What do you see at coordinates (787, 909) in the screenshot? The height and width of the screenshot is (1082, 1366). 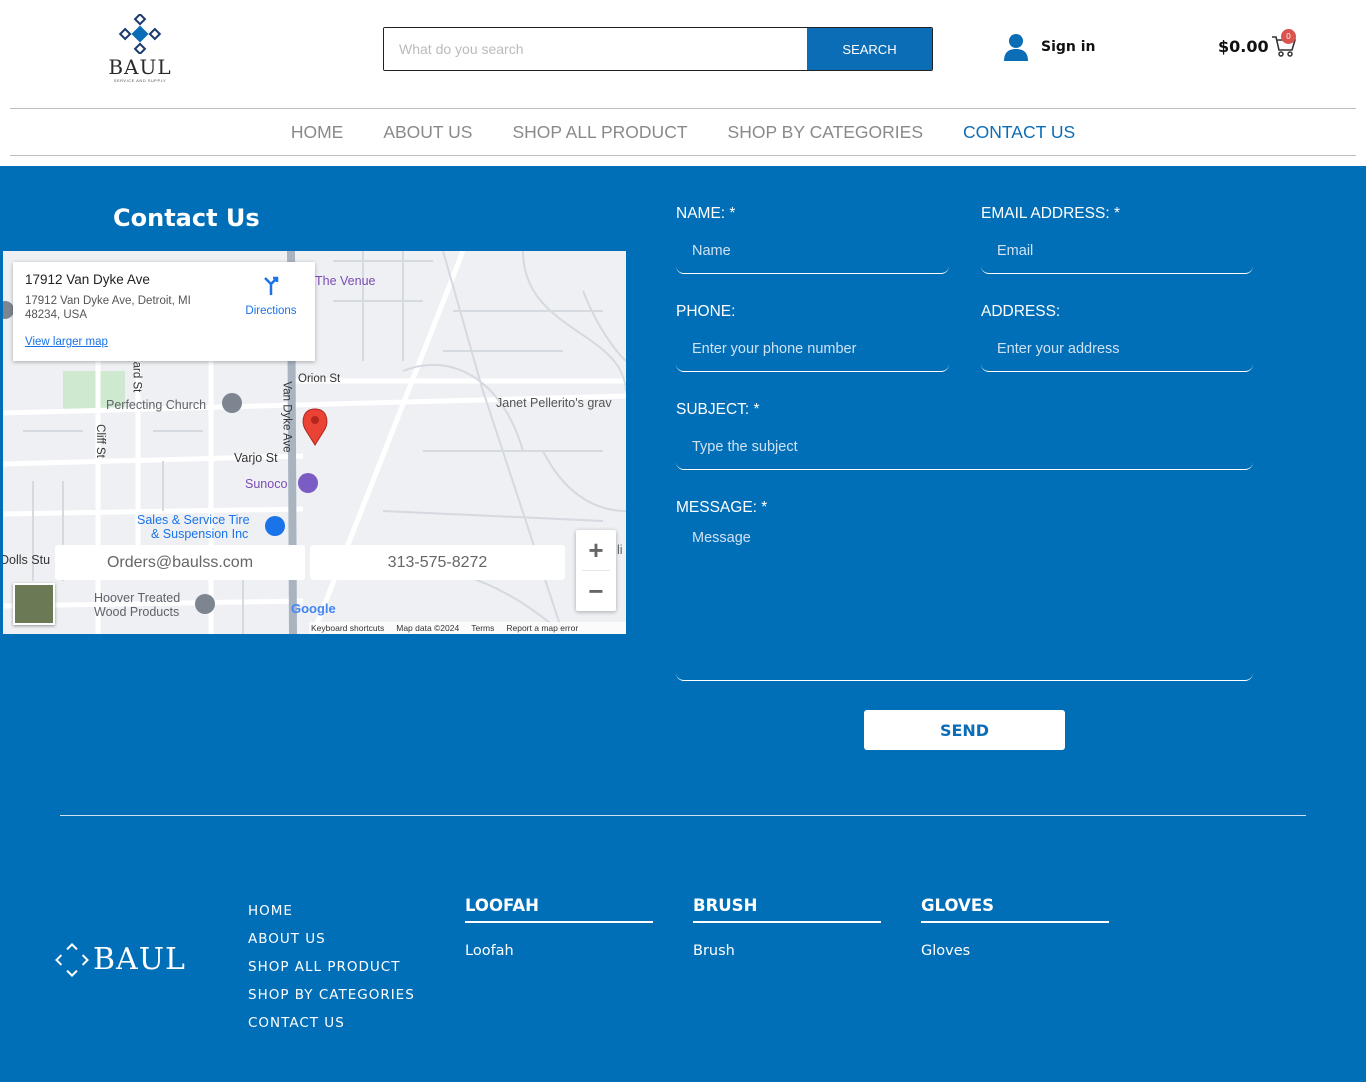 I see `footer-heading-brush: BRUSH` at bounding box center [787, 909].